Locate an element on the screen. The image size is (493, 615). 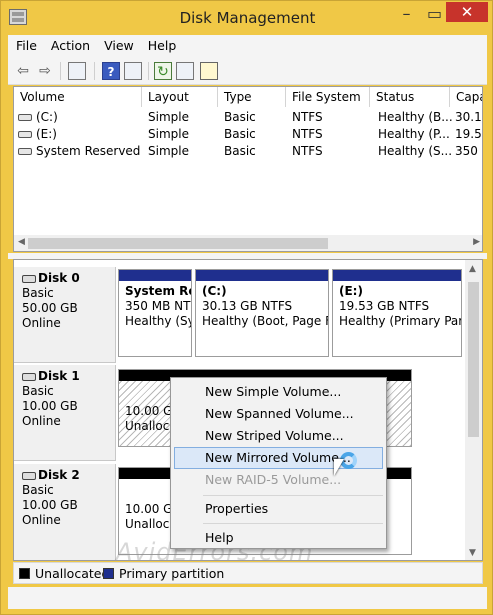
check-icon is located at coordinates (209, 71).